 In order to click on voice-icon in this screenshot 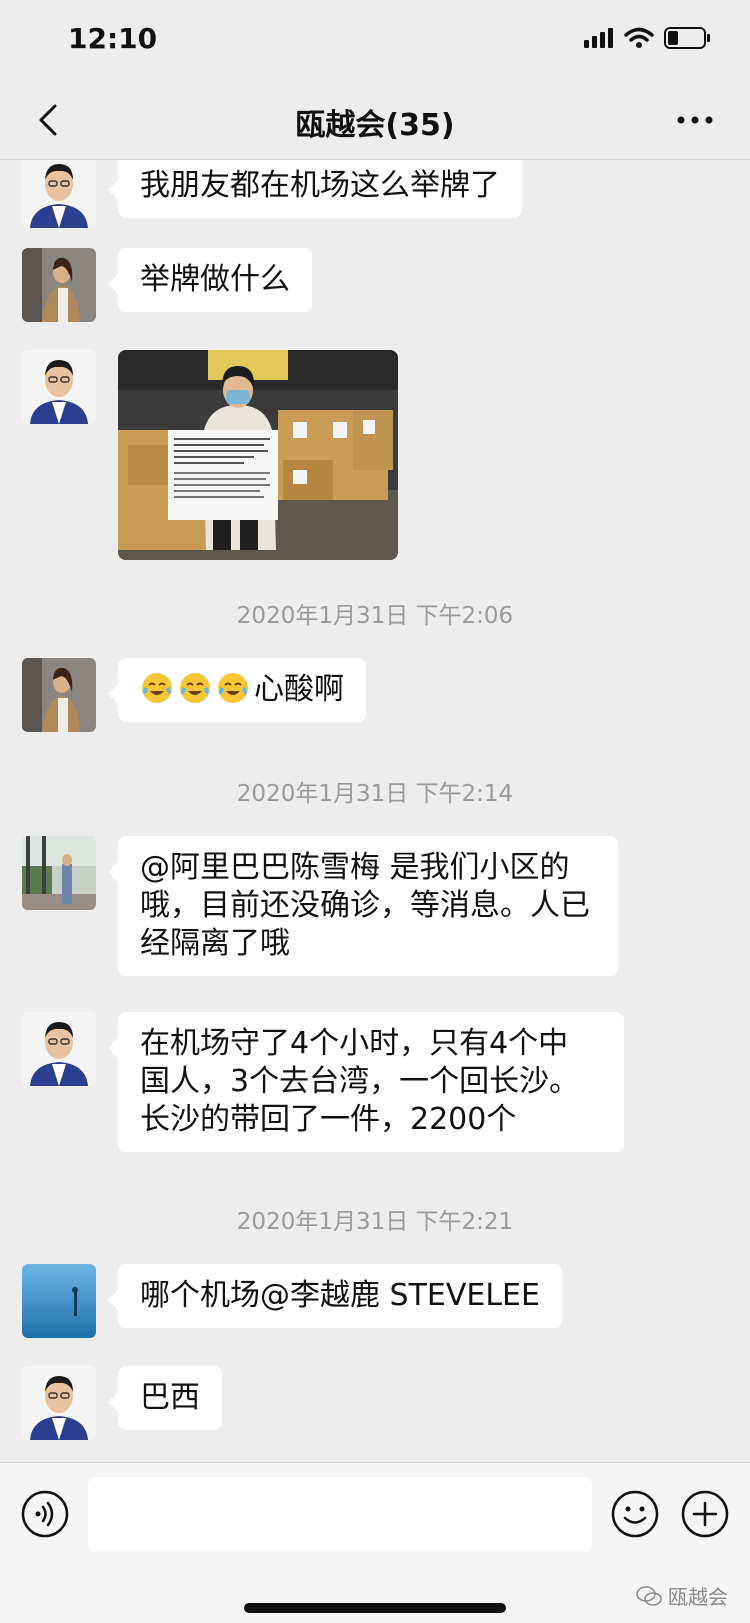, I will do `click(45, 1514)`.